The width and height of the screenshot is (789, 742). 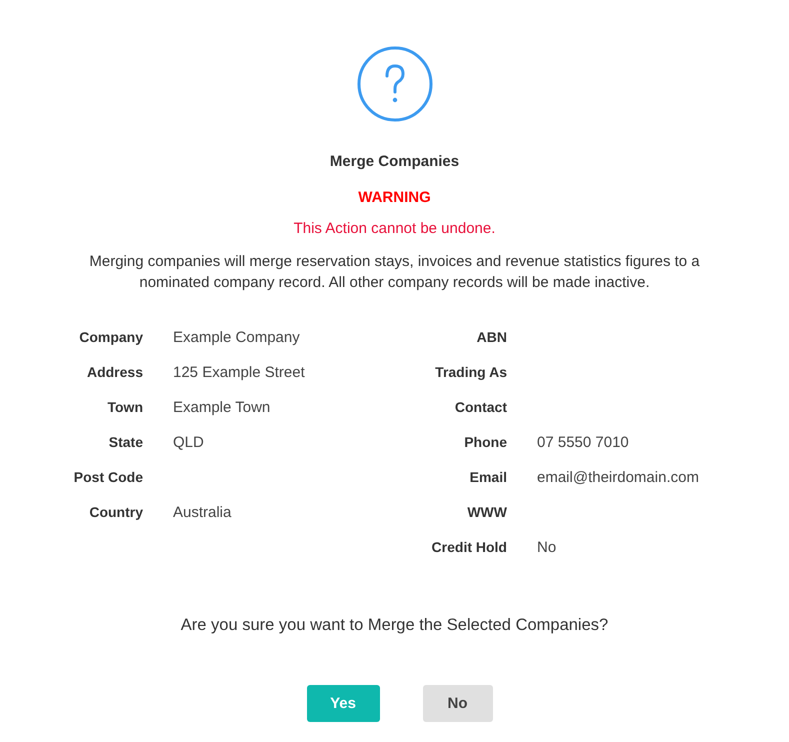 What do you see at coordinates (110, 337) in the screenshot?
I see `field-label: Company` at bounding box center [110, 337].